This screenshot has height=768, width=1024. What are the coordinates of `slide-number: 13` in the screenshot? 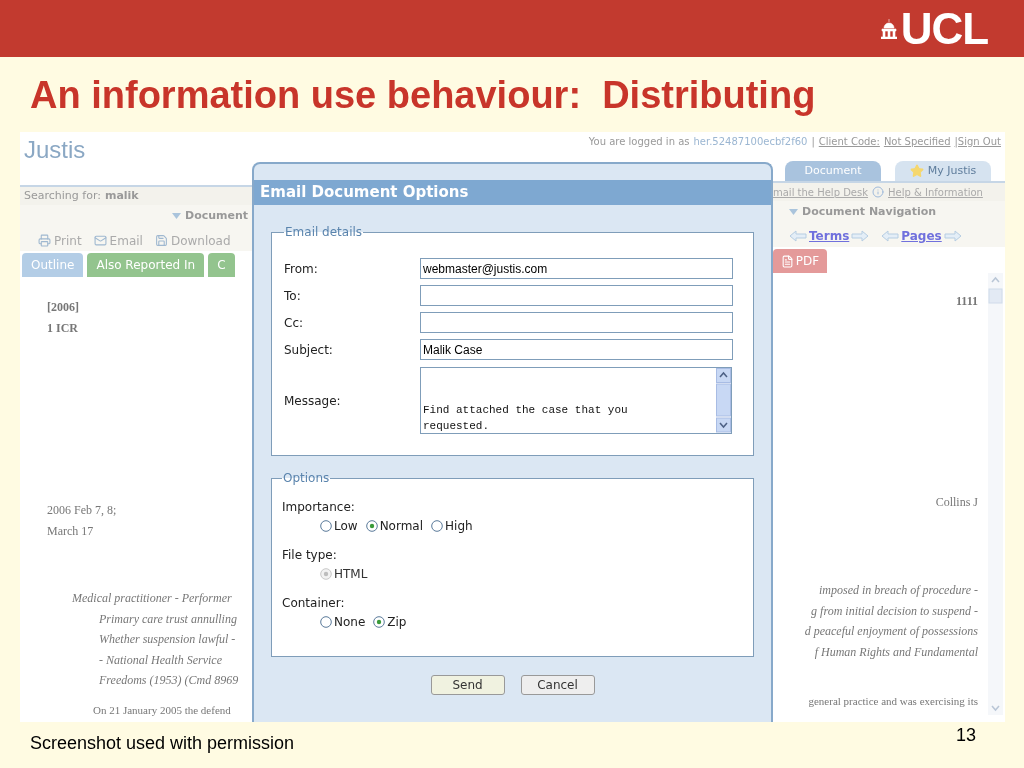 It's located at (966, 735).